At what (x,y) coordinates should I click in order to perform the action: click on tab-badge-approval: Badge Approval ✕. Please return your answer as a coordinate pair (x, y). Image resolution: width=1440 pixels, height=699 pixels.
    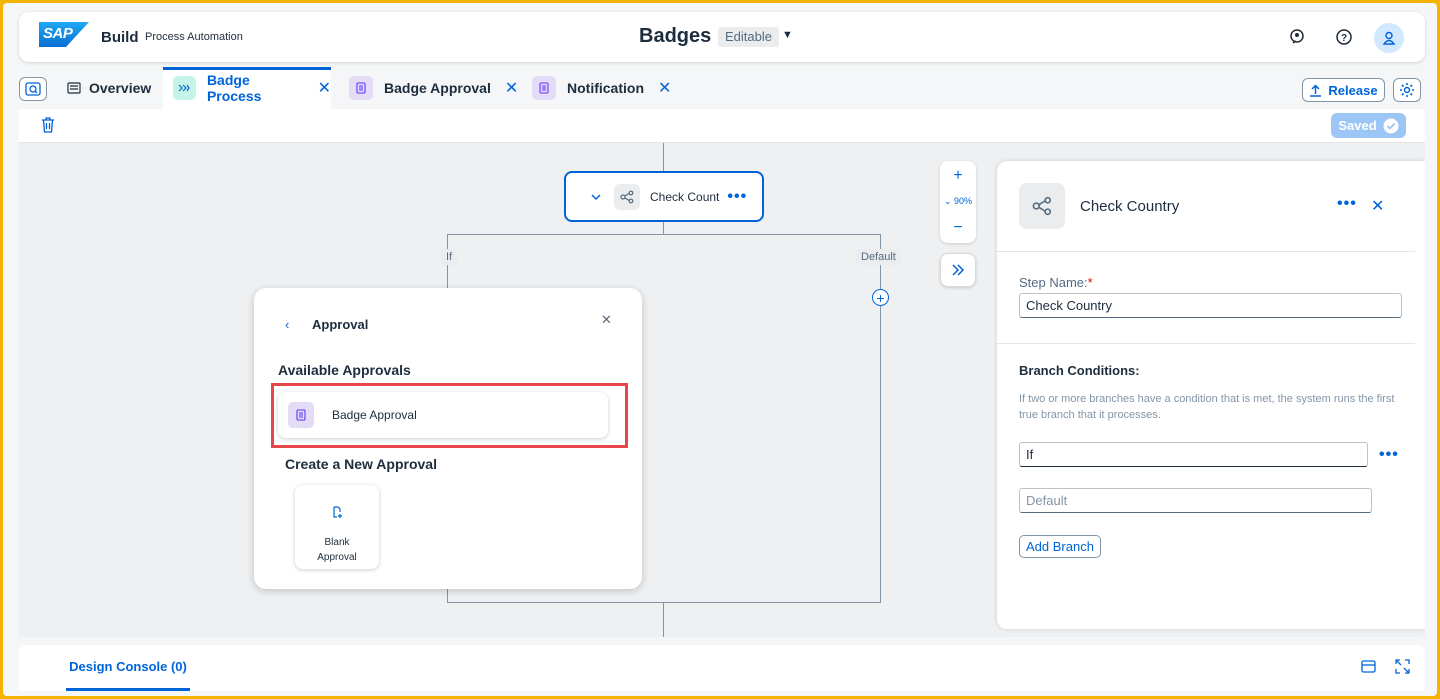
    Looking at the image, I should click on (433, 88).